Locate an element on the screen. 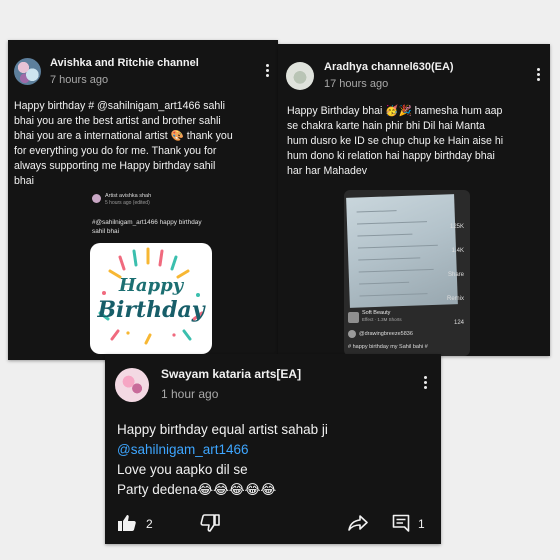 This screenshot has height=560, width=560. shorts-avatar is located at coordinates (352, 334).